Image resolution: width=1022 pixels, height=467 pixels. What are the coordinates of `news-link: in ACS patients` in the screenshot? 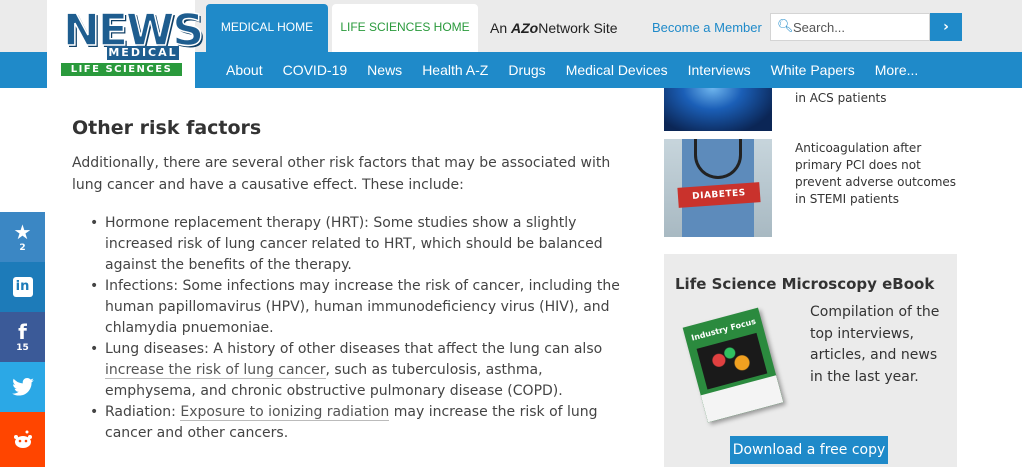 It's located at (880, 98).